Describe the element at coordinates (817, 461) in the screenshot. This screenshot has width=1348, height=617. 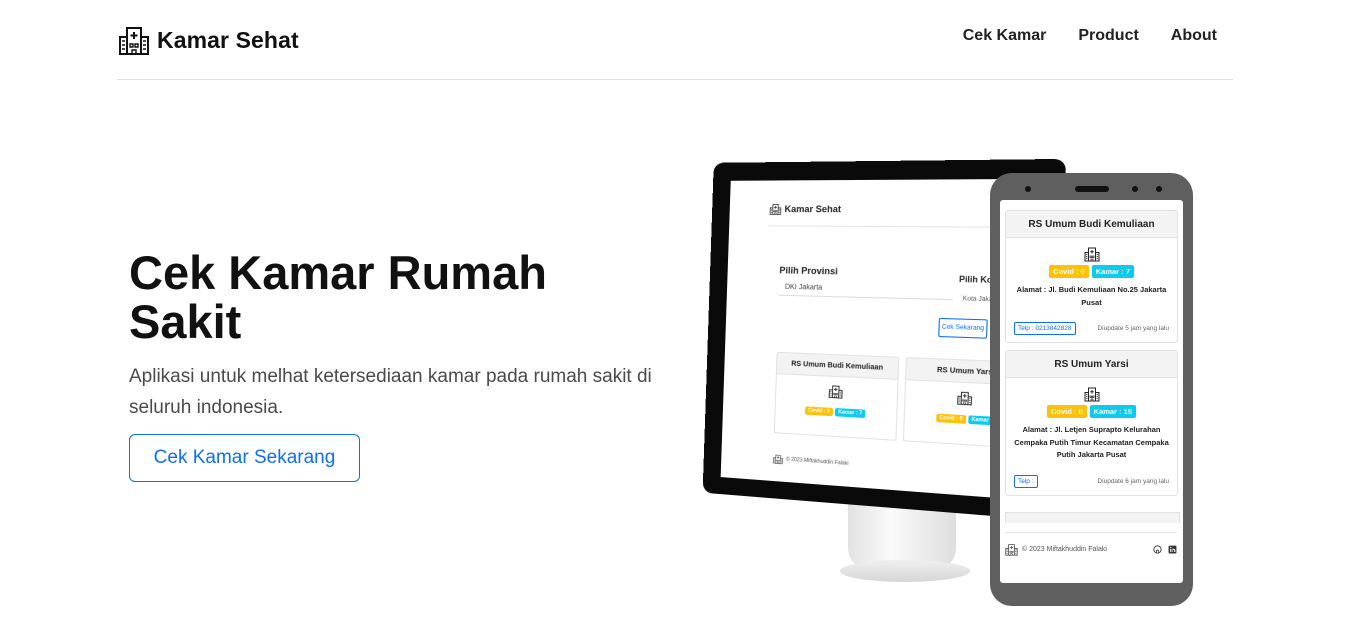
I see `desktop-footer-text: © 2023 Miftakhuddin Falaki` at that location.